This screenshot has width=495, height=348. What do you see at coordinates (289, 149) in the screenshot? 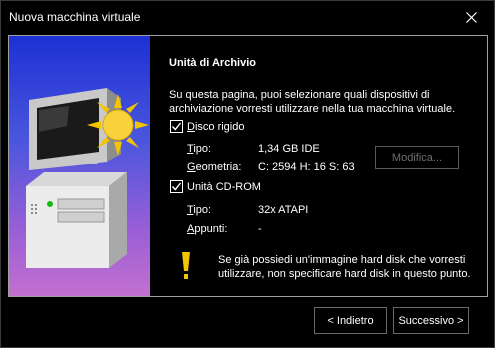
I see `hard-disk-type-value: 1,34 GB IDE` at bounding box center [289, 149].